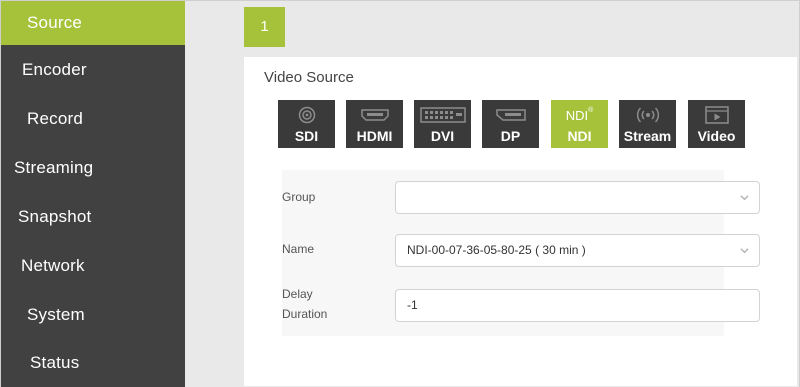 This screenshot has width=800, height=387. Describe the element at coordinates (299, 197) in the screenshot. I see `group-label: Group` at that location.